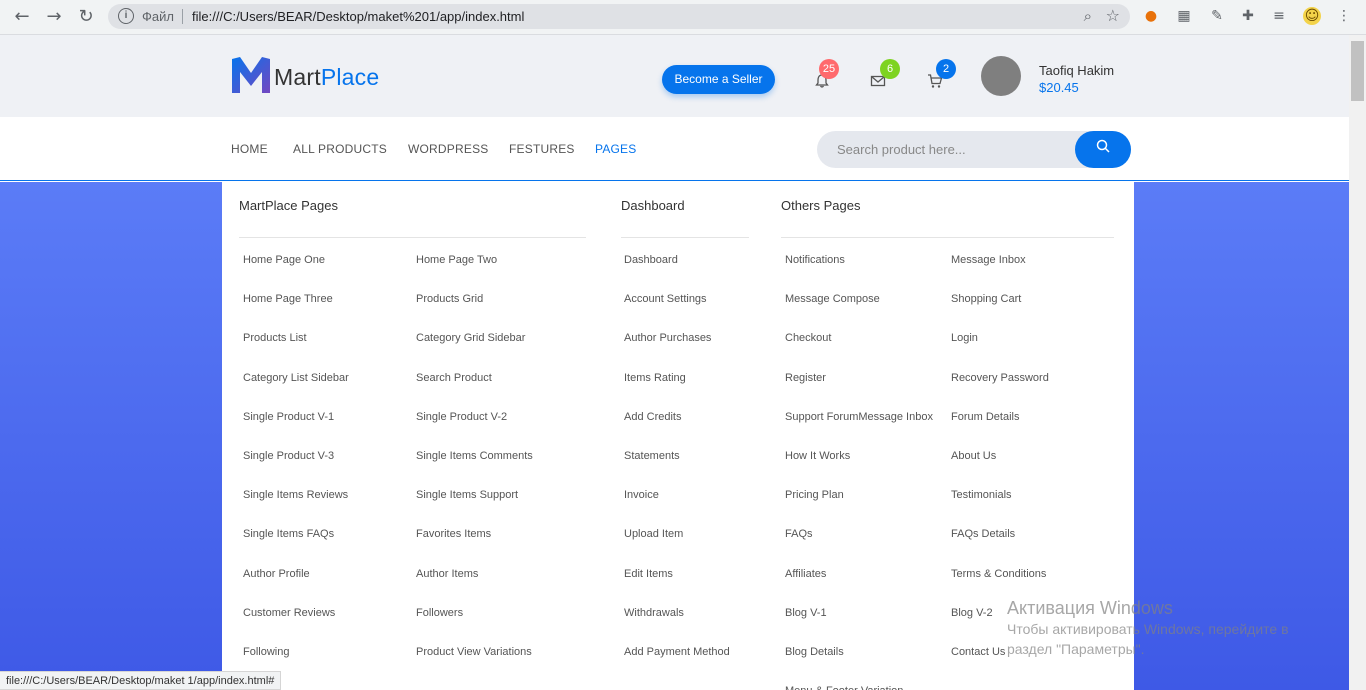  Describe the element at coordinates (296, 583) in the screenshot. I see `menu-link: Author Profile` at that location.